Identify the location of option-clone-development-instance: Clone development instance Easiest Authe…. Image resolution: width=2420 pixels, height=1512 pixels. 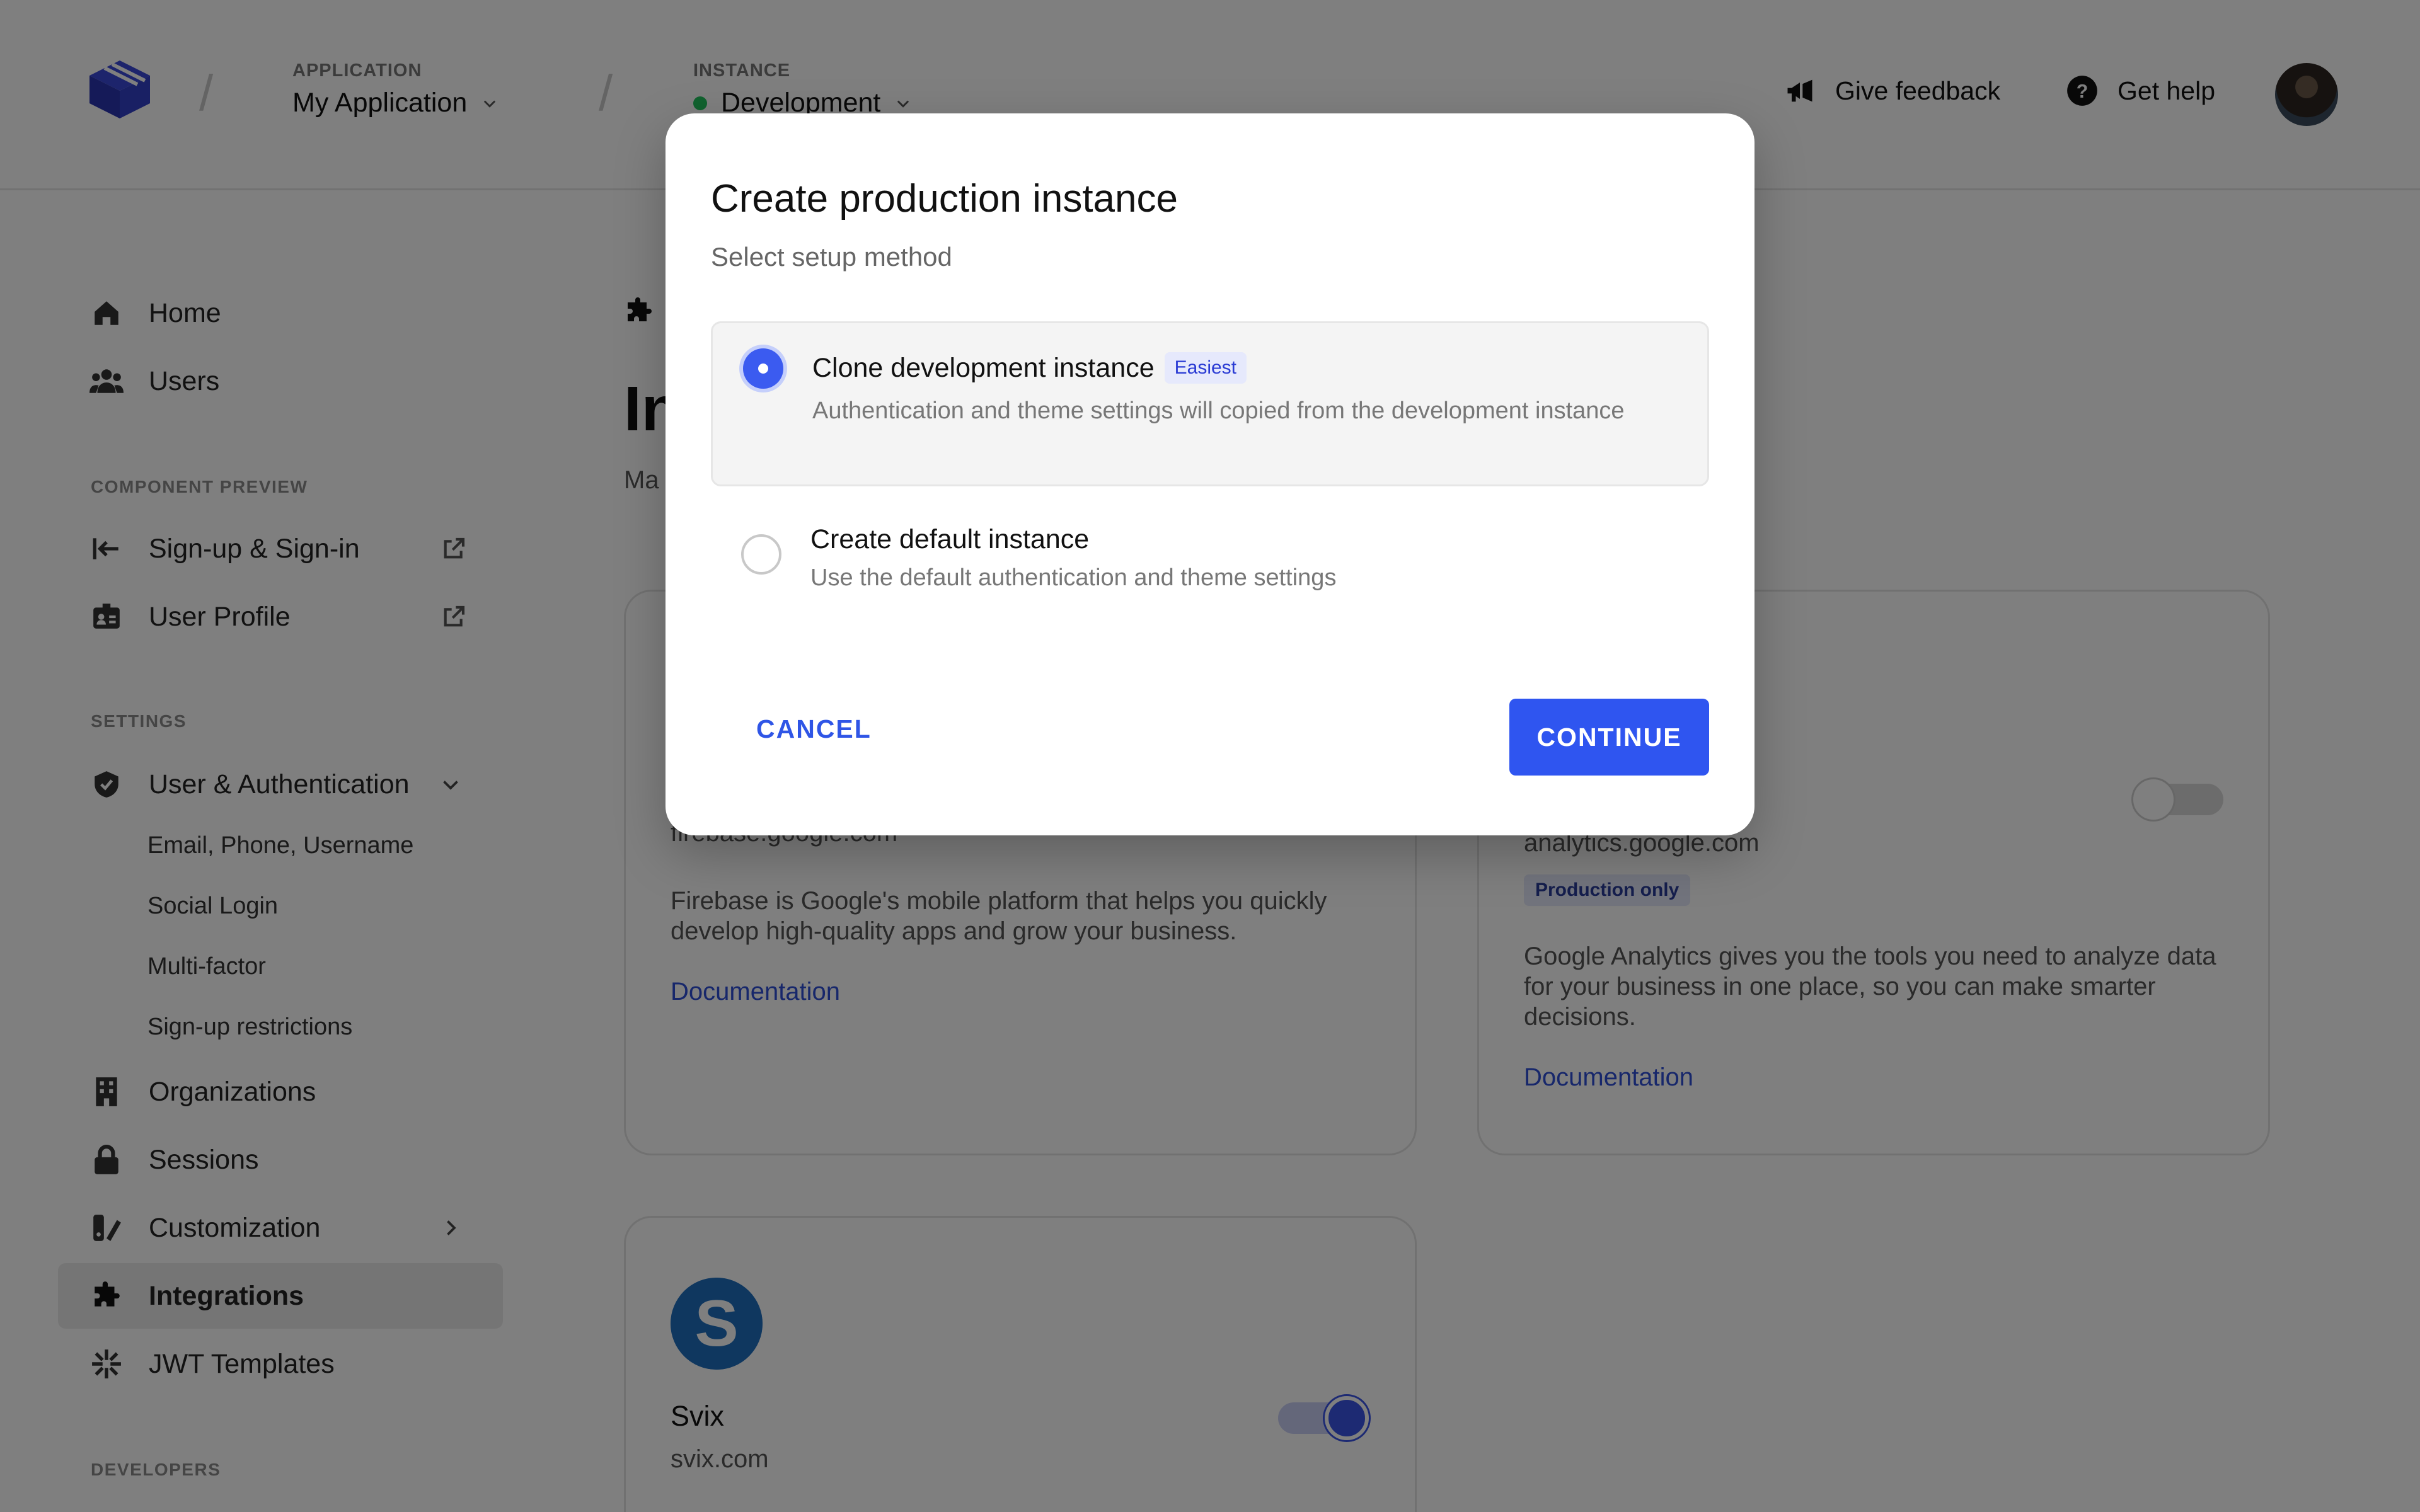
(1210, 403).